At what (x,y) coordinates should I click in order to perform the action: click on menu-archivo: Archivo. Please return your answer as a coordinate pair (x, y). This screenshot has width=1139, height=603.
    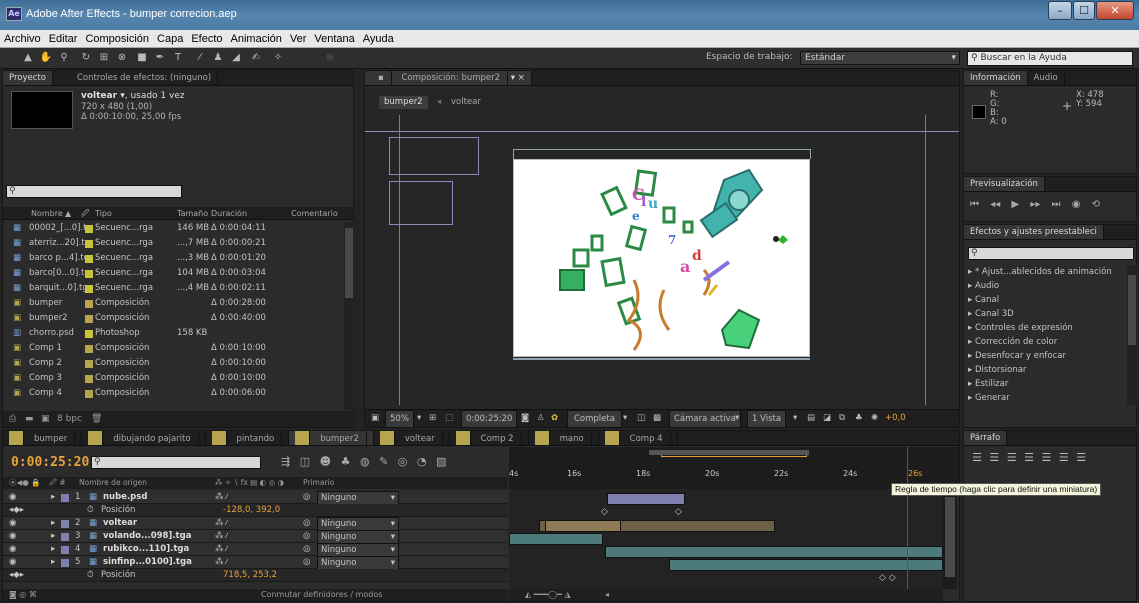
    Looking at the image, I should click on (22, 39).